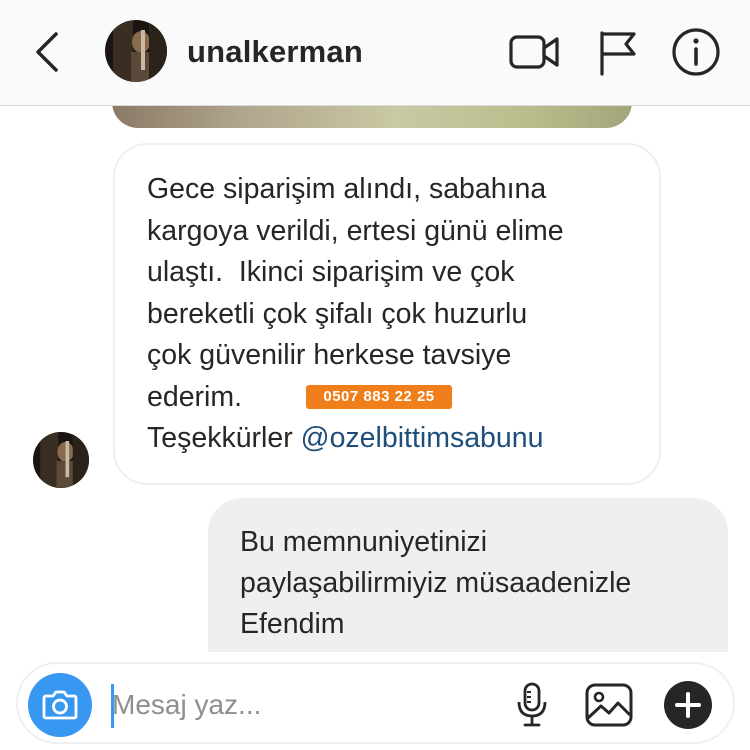 The width and height of the screenshot is (750, 750). What do you see at coordinates (372, 117) in the screenshot?
I see `shared-image-message` at bounding box center [372, 117].